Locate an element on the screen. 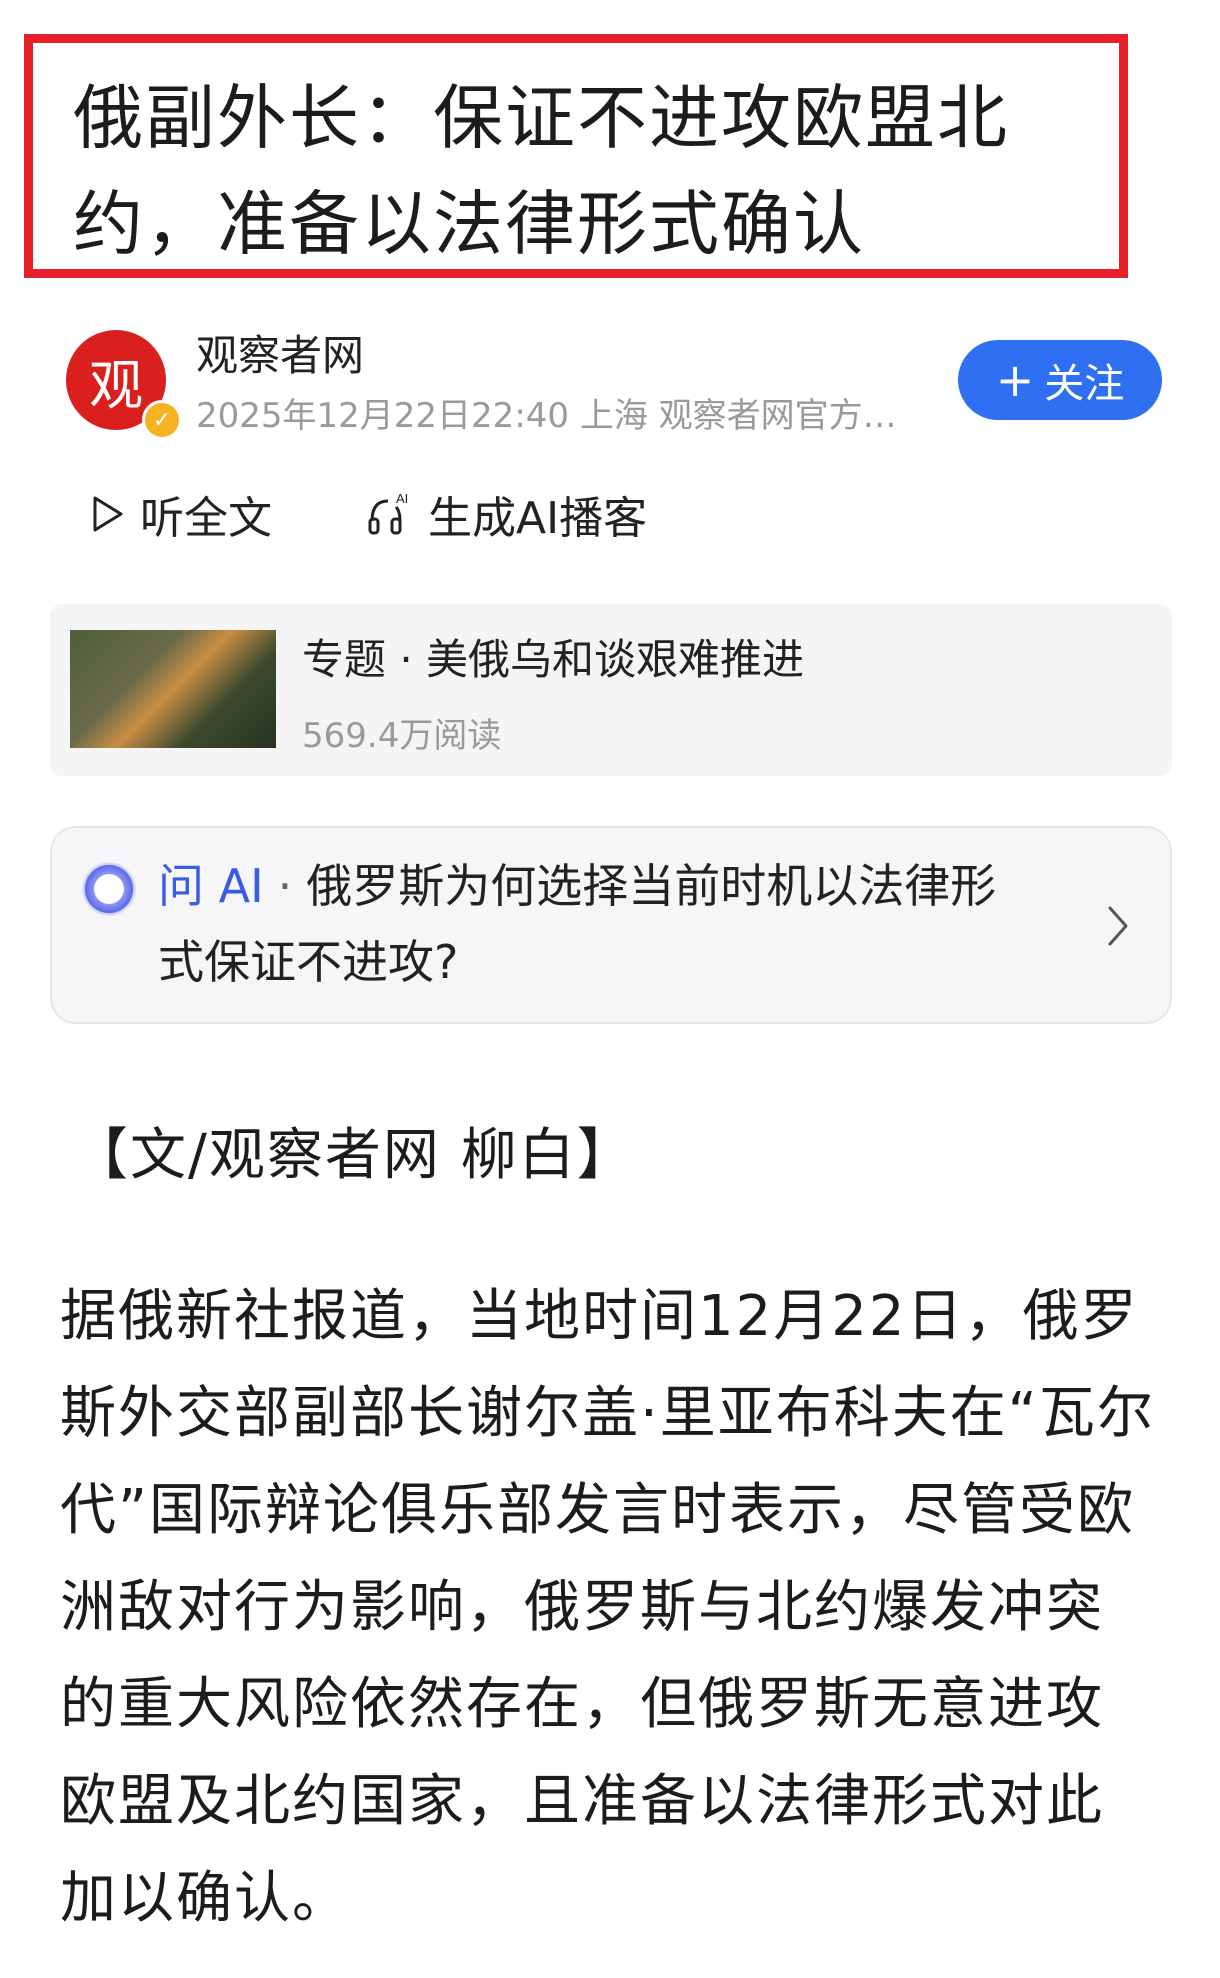 The width and height of the screenshot is (1220, 1978). ai-badge-text: AI is located at coordinates (402, 498).